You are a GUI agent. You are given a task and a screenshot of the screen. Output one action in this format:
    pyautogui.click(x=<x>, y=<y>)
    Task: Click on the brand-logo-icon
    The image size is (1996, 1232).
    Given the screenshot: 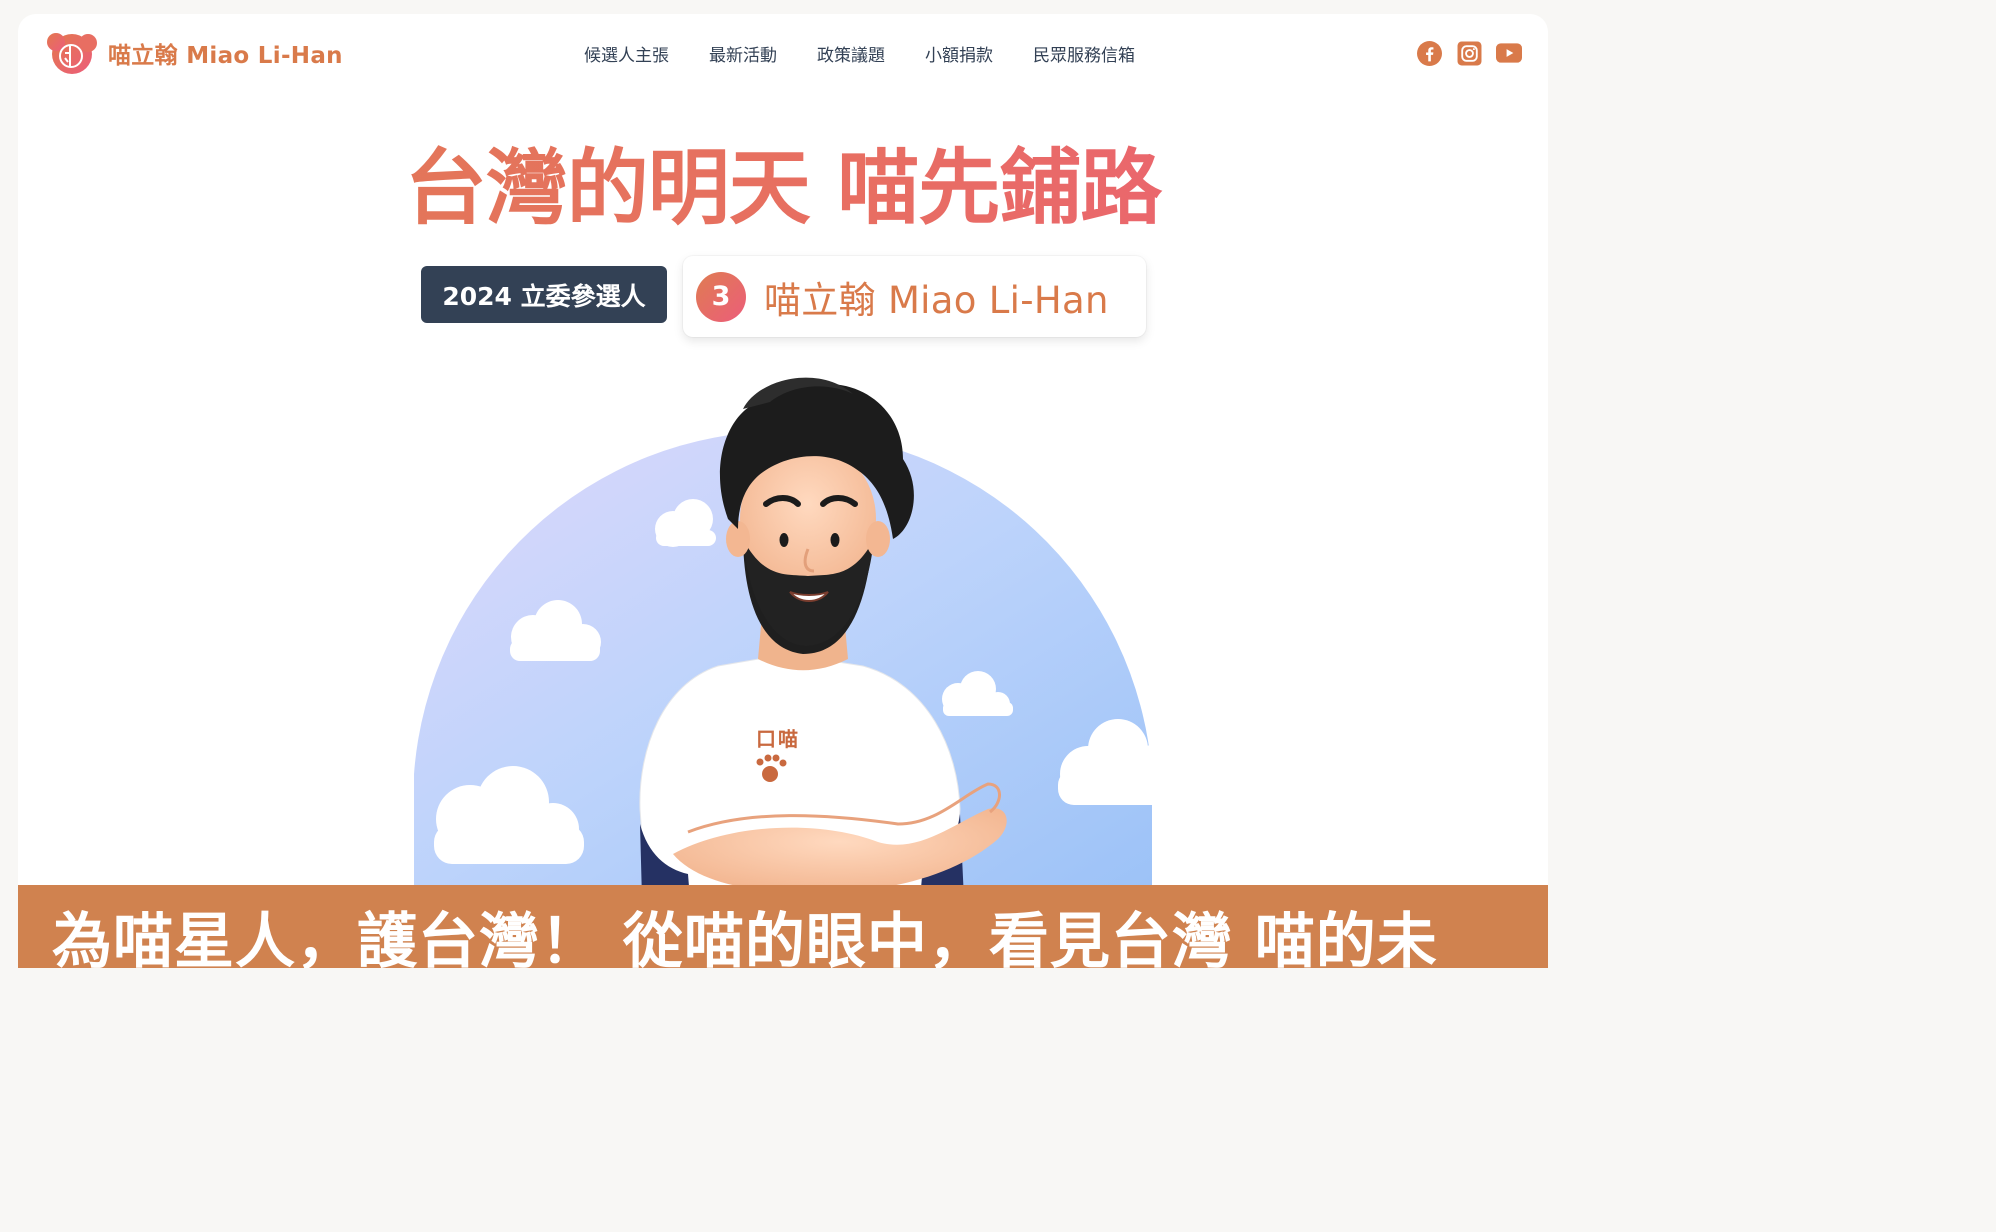 What is the action you would take?
    pyautogui.click(x=72, y=53)
    